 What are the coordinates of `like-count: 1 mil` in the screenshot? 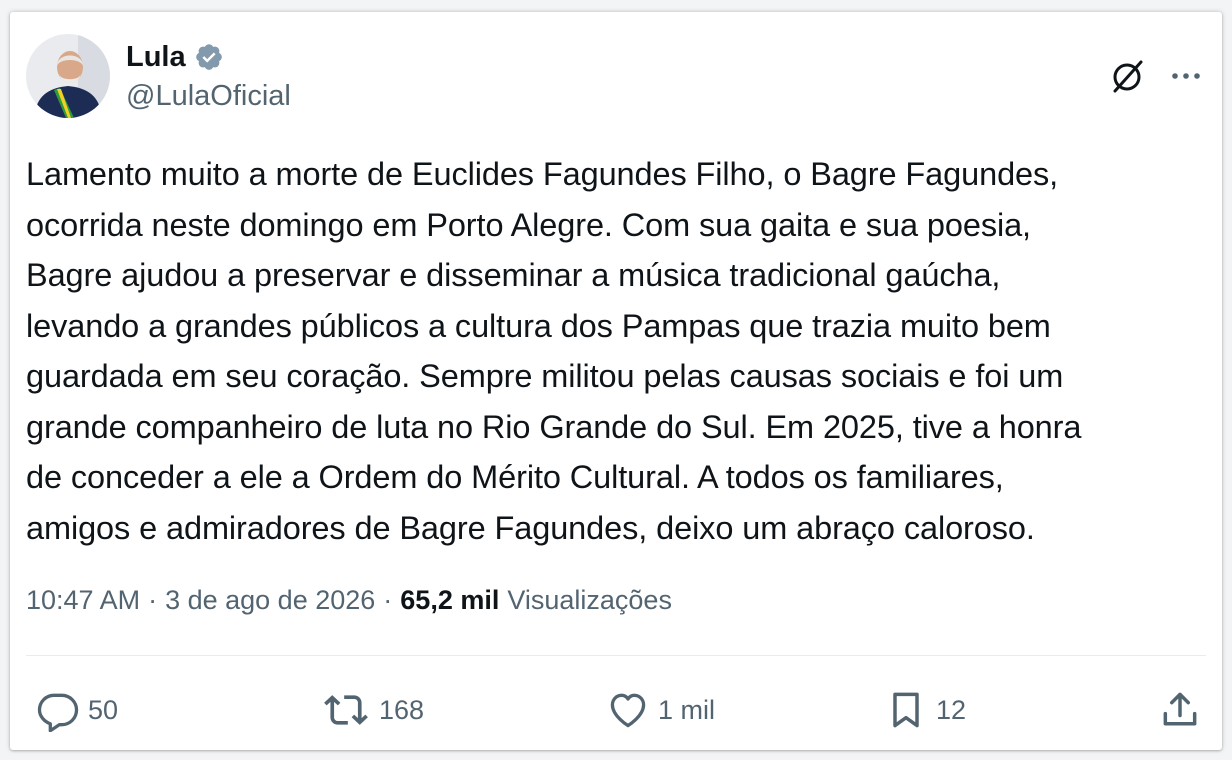 It's located at (687, 709).